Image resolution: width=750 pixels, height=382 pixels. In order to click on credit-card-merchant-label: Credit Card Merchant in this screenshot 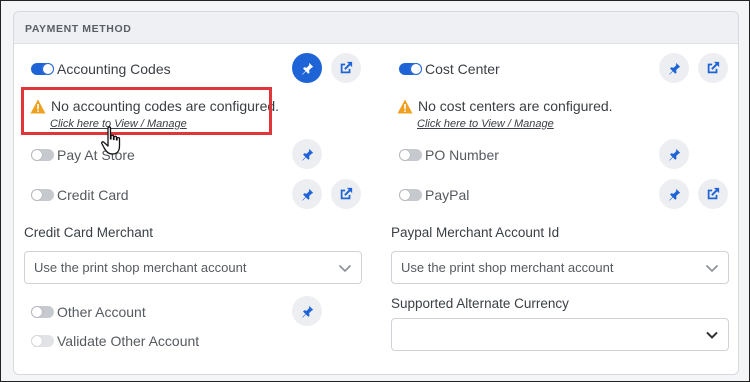, I will do `click(89, 232)`.